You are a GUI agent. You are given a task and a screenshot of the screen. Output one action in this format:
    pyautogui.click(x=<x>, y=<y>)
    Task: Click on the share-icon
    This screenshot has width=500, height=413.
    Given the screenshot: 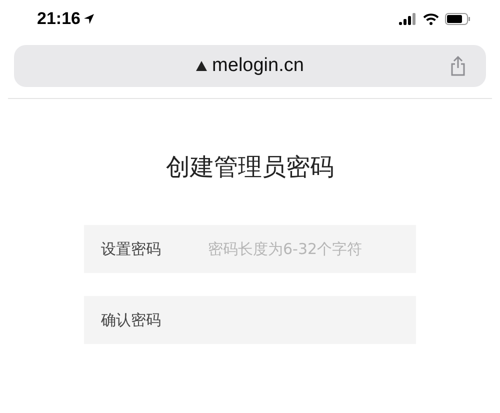 What is the action you would take?
    pyautogui.click(x=458, y=66)
    